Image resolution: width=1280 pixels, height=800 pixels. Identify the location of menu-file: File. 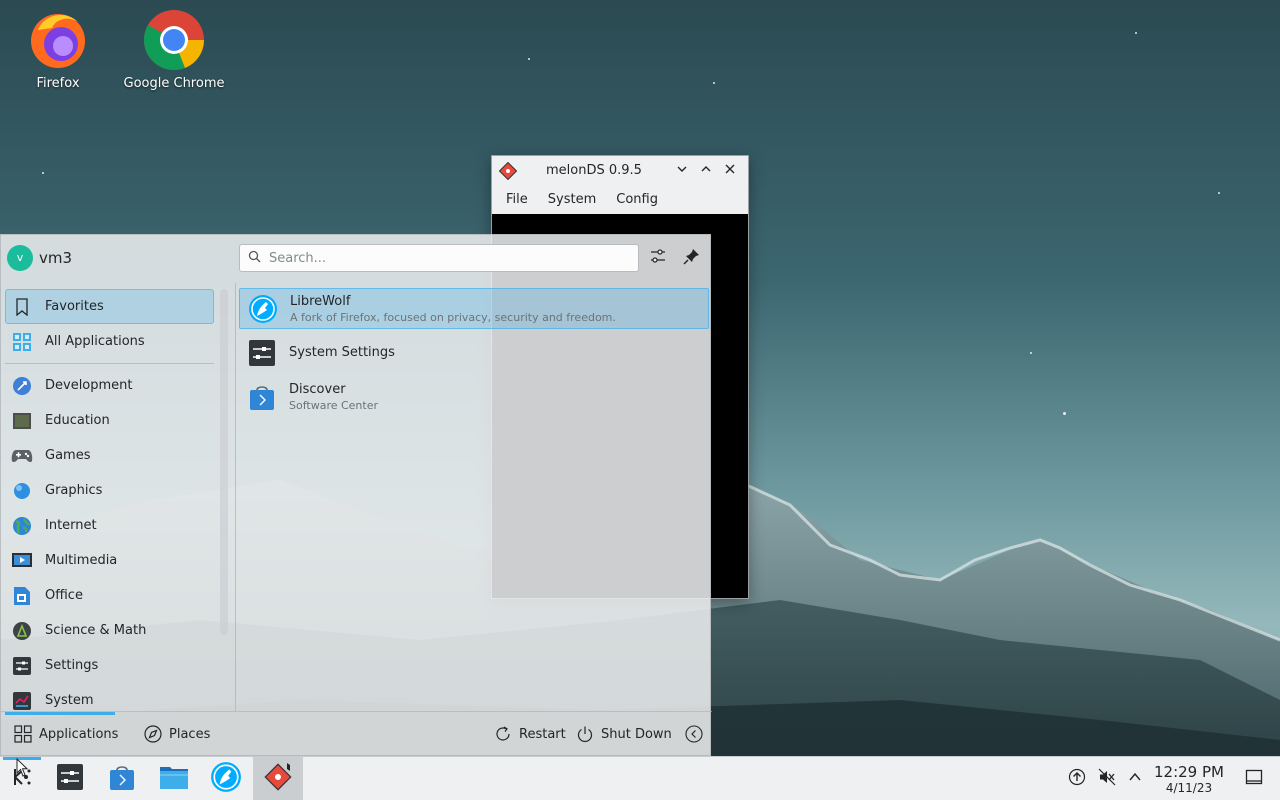
(517, 199).